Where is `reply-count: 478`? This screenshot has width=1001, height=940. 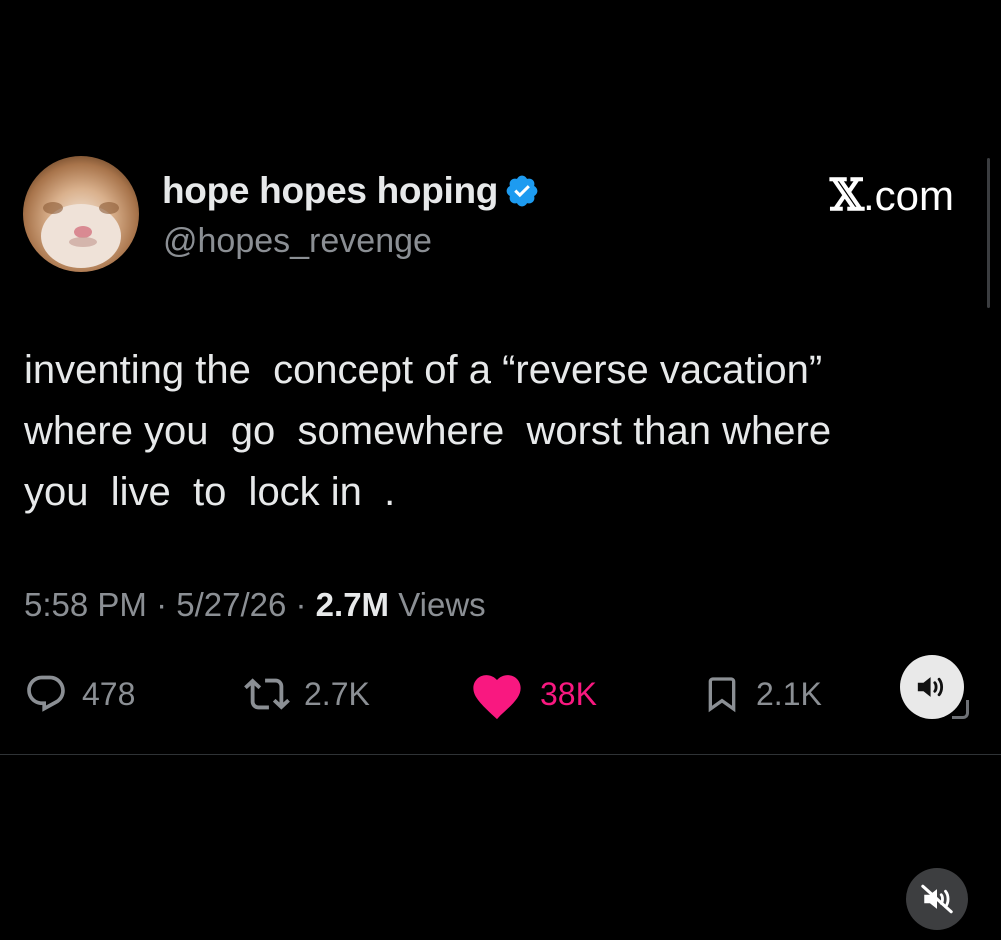 reply-count: 478 is located at coordinates (109, 693).